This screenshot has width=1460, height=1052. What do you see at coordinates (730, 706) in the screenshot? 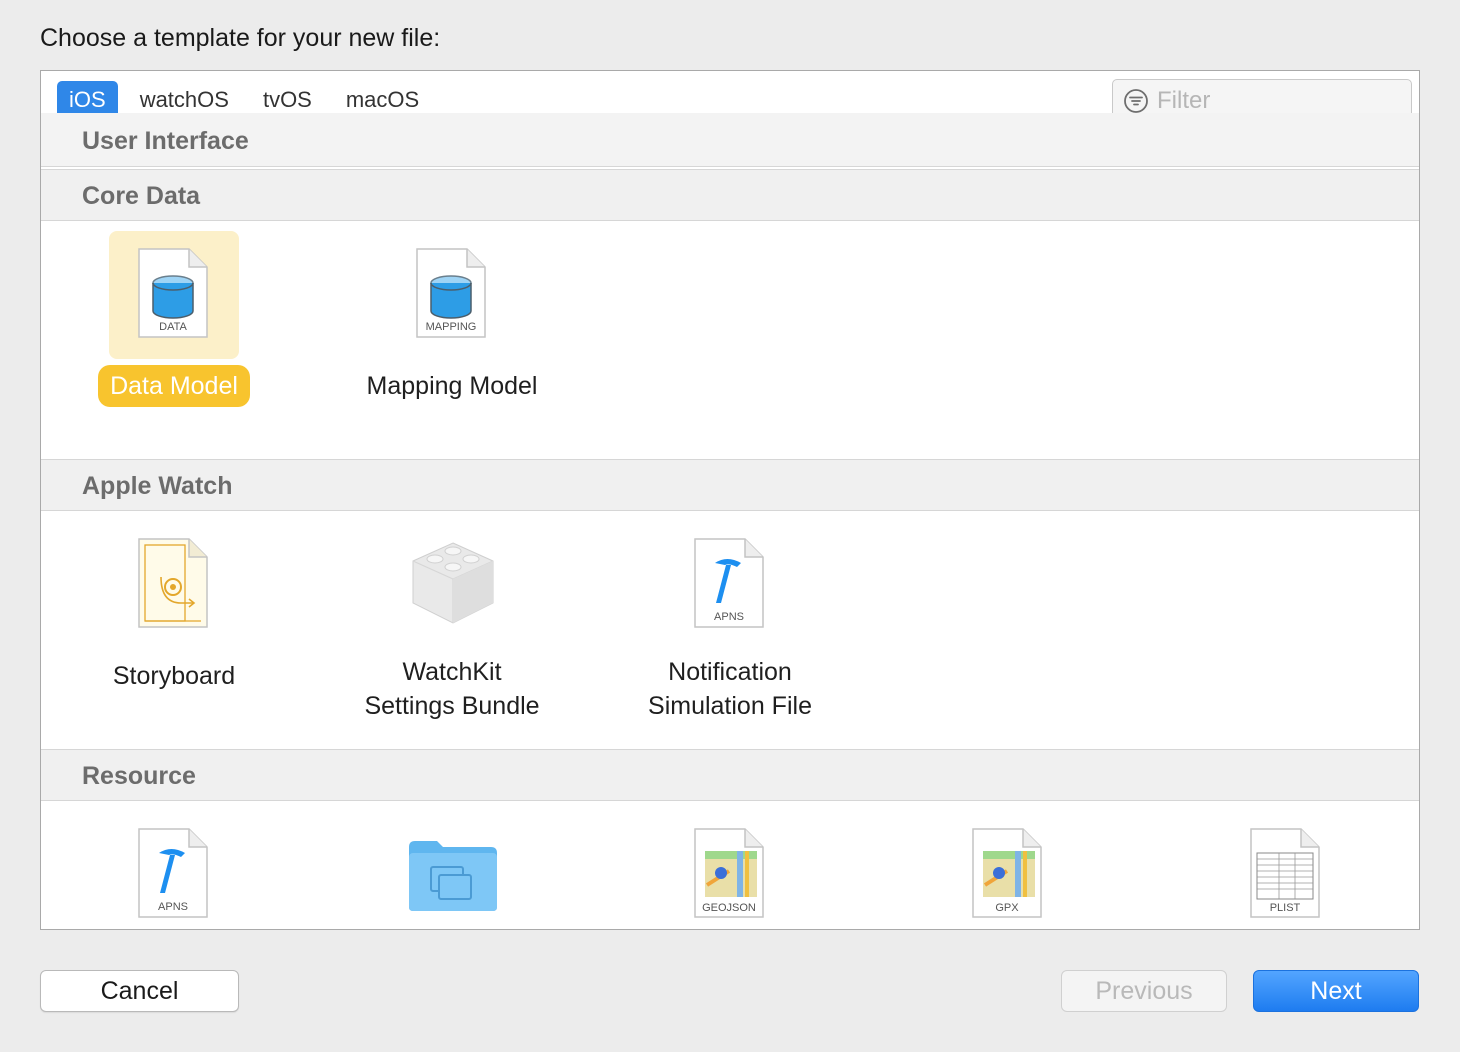
I see `label-line: Simulation File` at bounding box center [730, 706].